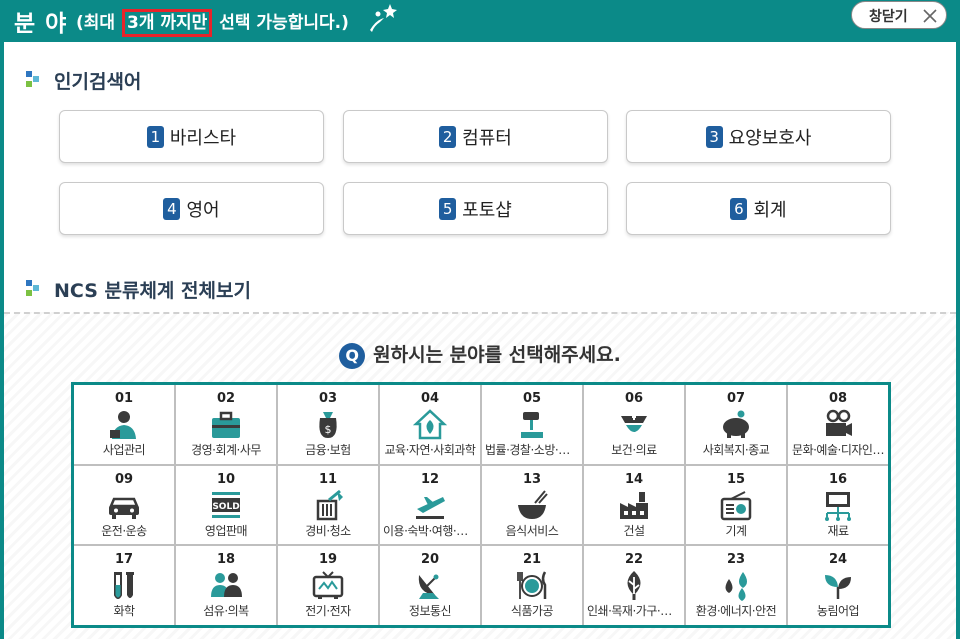 Image resolution: width=960 pixels, height=639 pixels. Describe the element at coordinates (770, 210) in the screenshot. I see `keyword-label: 회계` at that location.